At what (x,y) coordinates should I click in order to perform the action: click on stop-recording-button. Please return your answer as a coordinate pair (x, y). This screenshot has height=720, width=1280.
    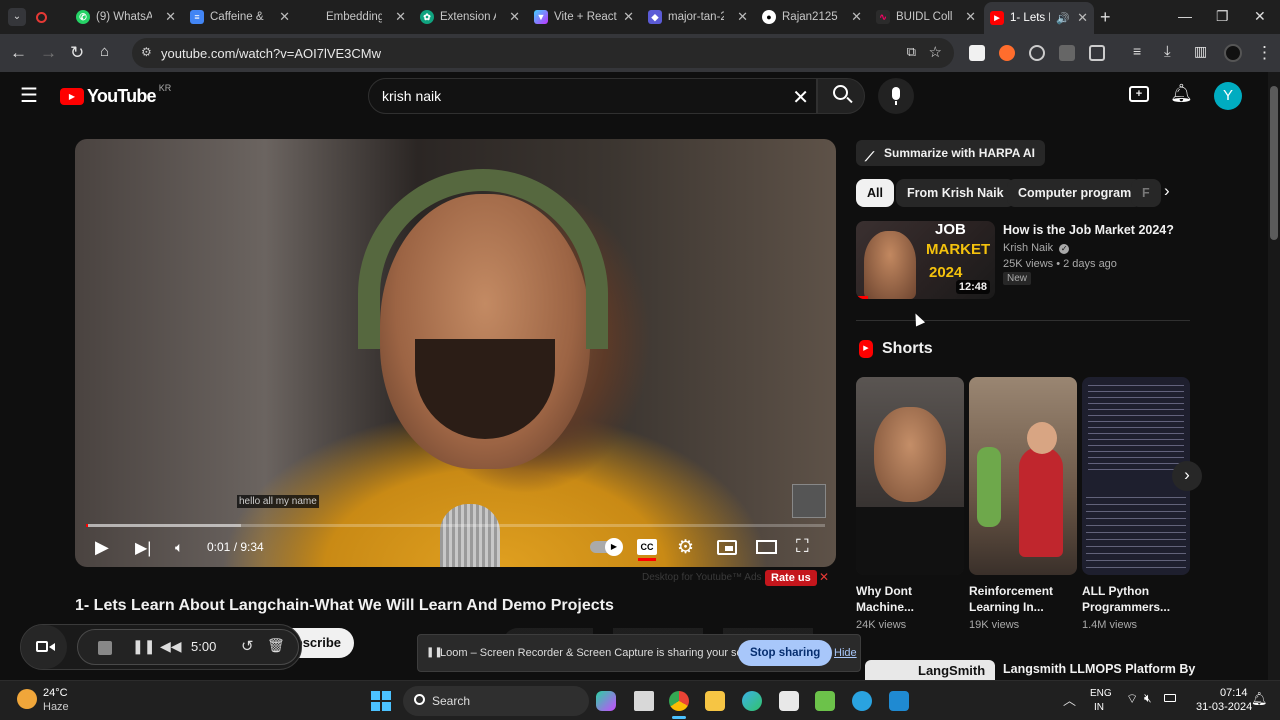
    Looking at the image, I should click on (105, 648).